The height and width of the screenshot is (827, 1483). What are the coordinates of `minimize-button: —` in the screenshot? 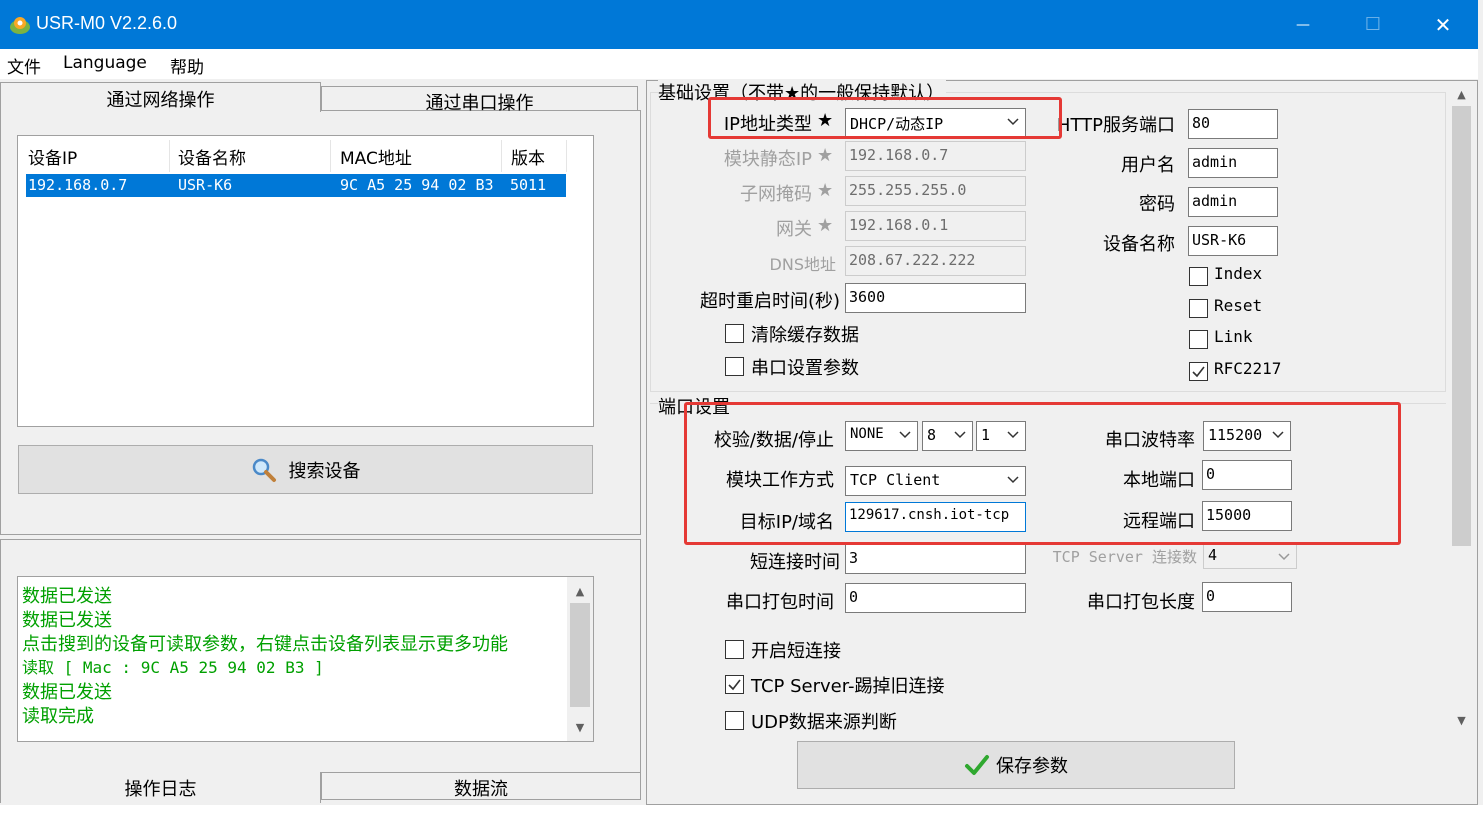 It's located at (1303, 24).